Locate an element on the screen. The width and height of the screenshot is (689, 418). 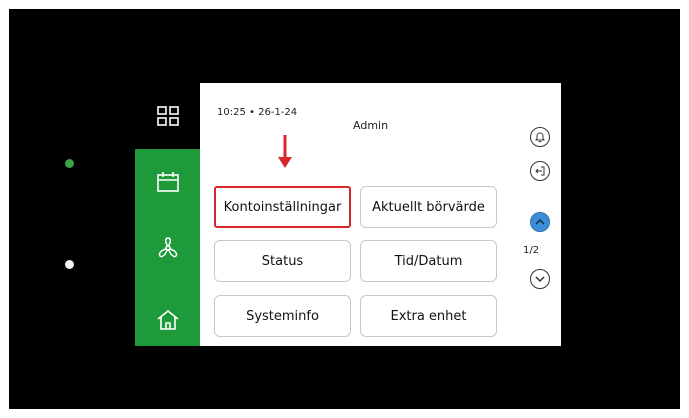
annotation-arrow-icon is located at coordinates (285, 151).